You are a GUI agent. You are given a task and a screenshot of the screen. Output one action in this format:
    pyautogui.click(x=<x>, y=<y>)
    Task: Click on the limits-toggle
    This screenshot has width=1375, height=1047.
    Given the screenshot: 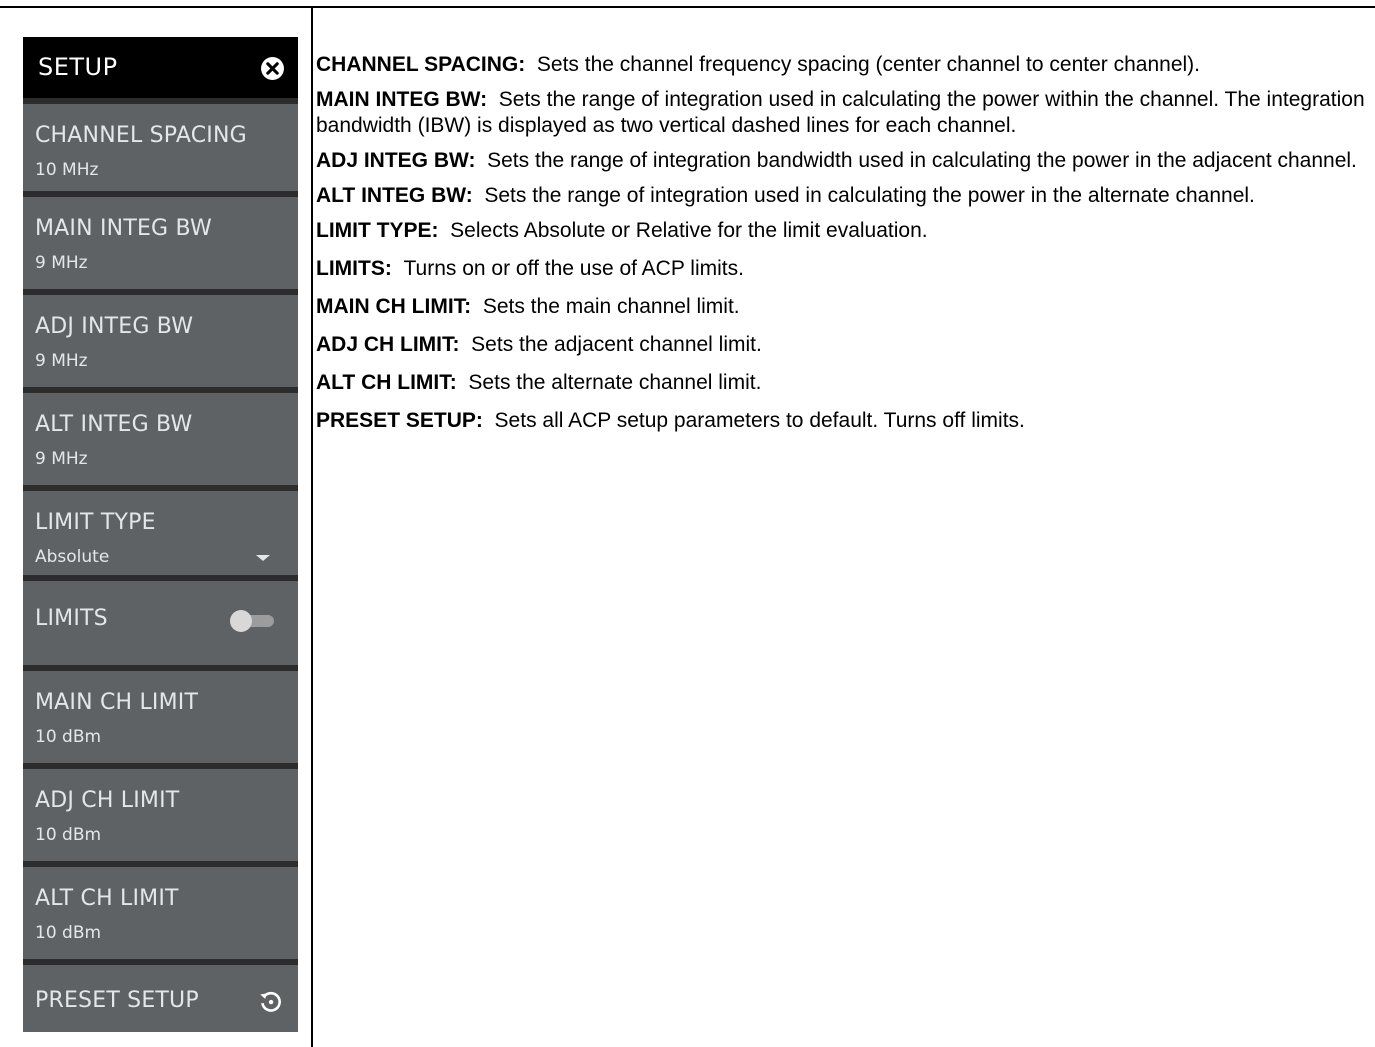 What is the action you would take?
    pyautogui.click(x=252, y=621)
    